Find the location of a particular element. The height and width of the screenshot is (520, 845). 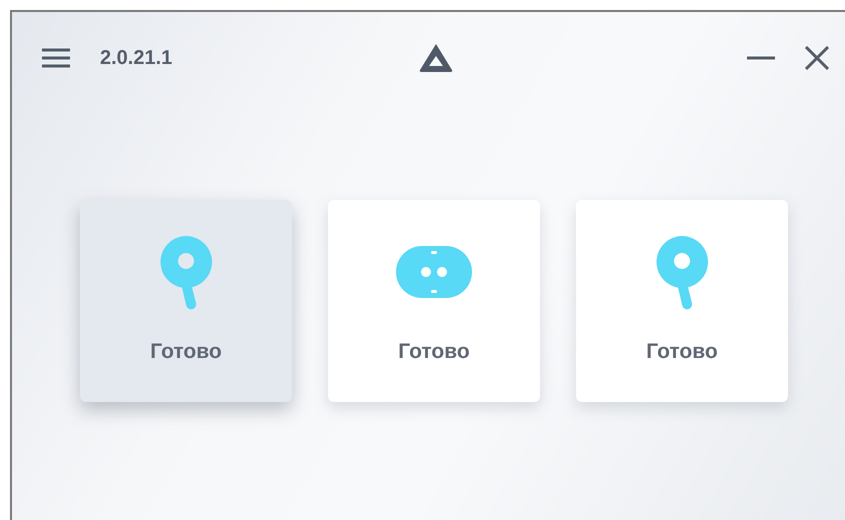

version-label: 2.0.21.1 is located at coordinates (136, 58).